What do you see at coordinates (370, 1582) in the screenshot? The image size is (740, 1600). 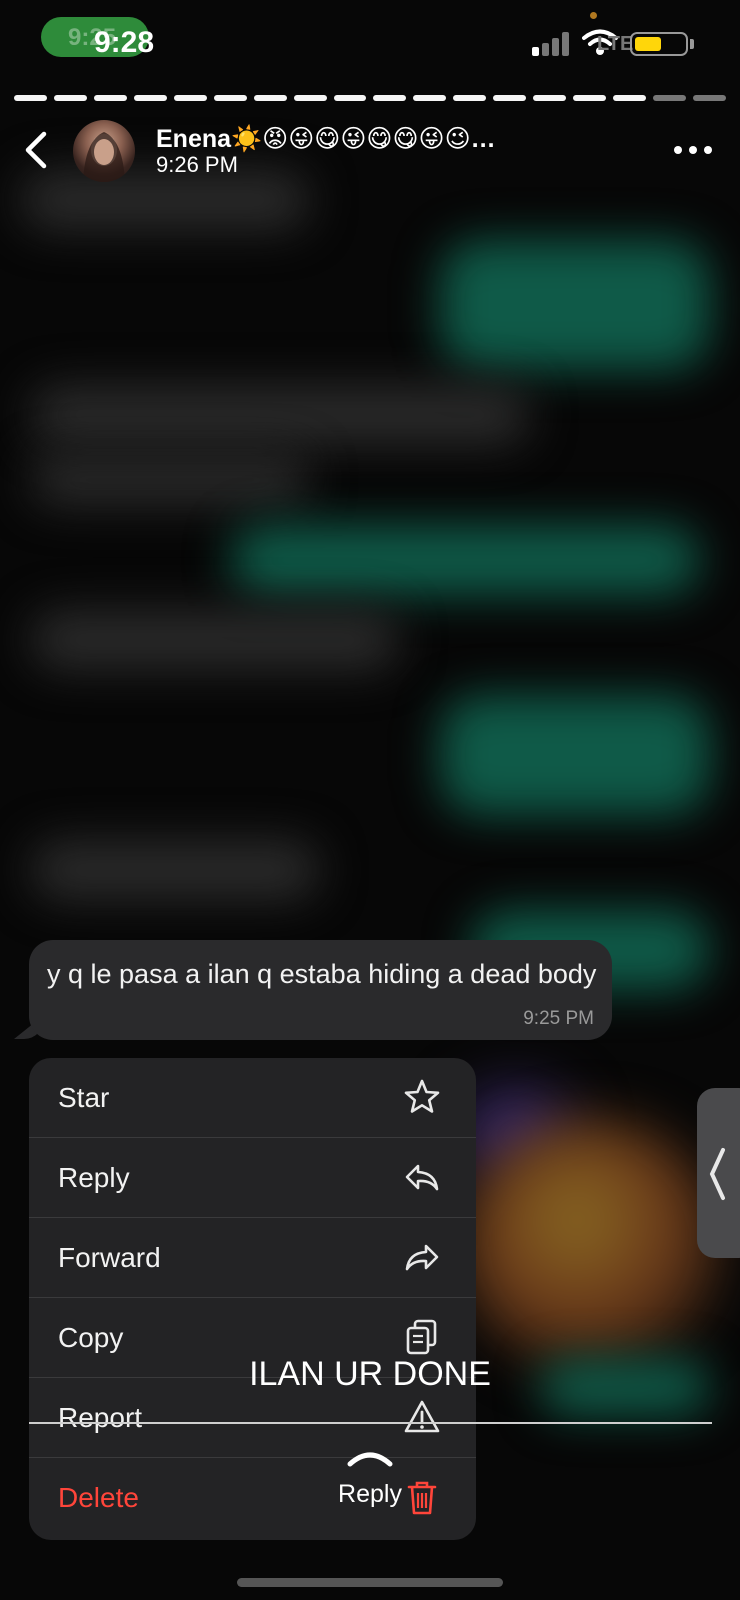 I see `home-indicator` at bounding box center [370, 1582].